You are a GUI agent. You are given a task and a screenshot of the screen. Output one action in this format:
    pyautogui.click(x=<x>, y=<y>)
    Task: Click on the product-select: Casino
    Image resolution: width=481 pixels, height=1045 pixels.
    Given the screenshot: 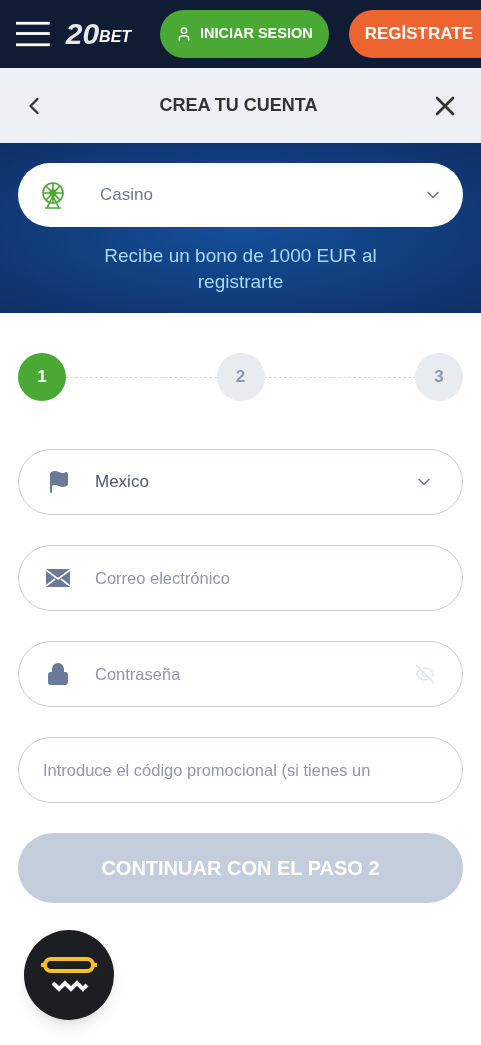 What is the action you would take?
    pyautogui.click(x=240, y=195)
    